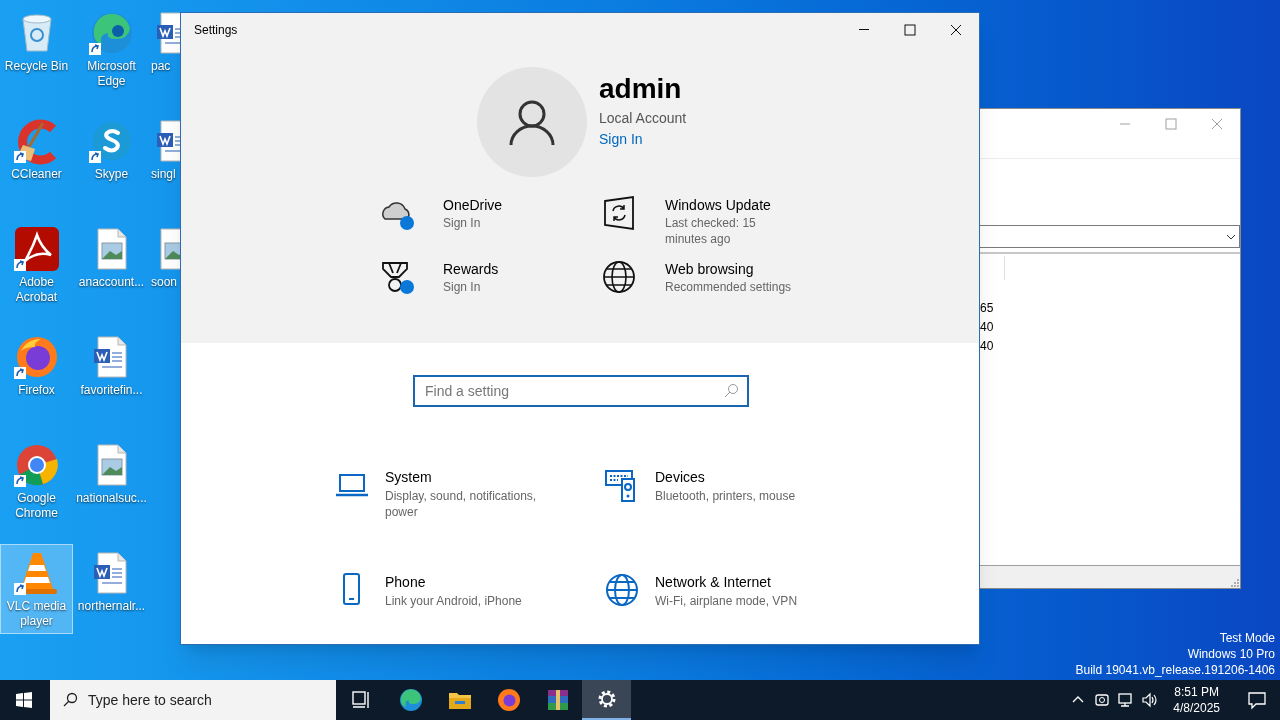 The height and width of the screenshot is (720, 1280). Describe the element at coordinates (490, 221) in the screenshot. I see `quick-link: OneDrive Sign In` at that location.